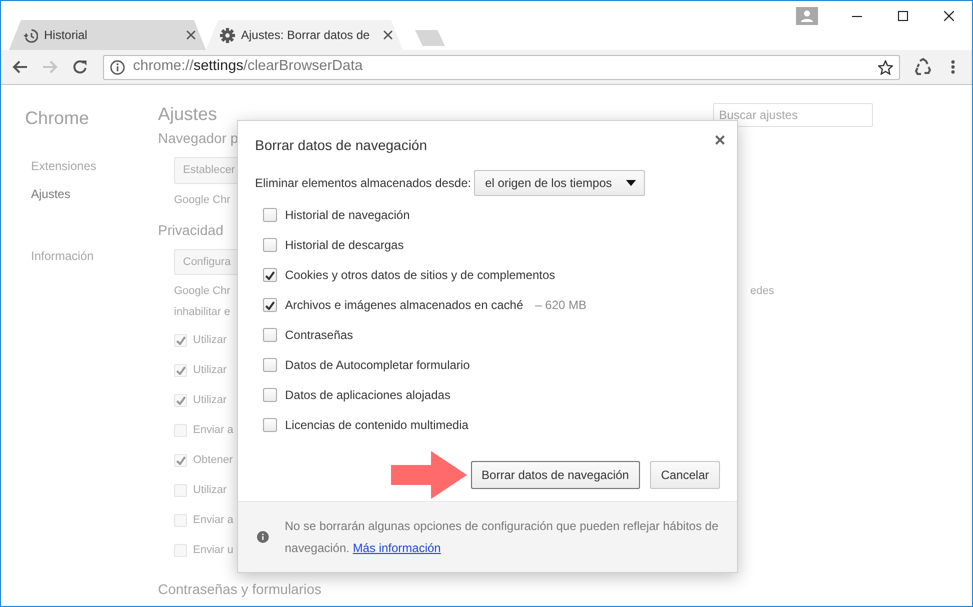 Image resolution: width=973 pixels, height=607 pixels. I want to click on description-text: inhabilitar e, so click(202, 311).